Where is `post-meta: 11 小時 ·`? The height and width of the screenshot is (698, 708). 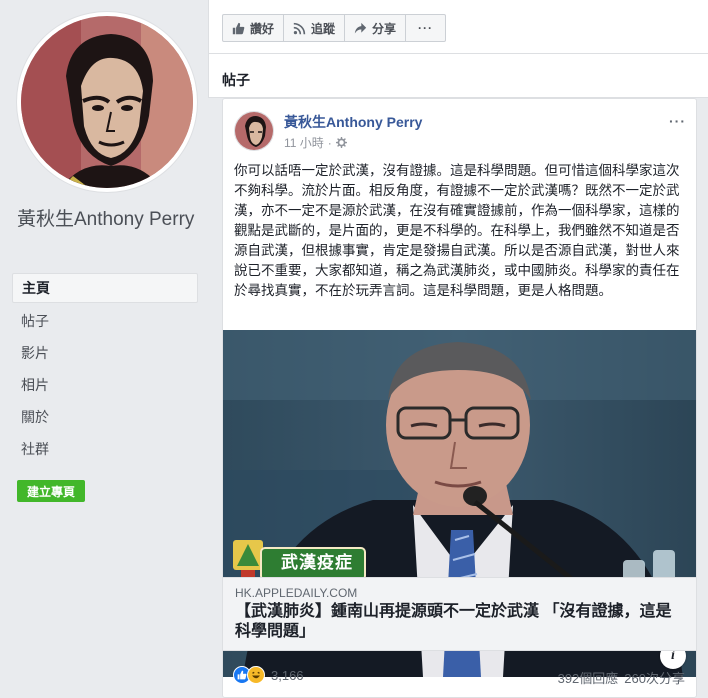 post-meta: 11 小時 · is located at coordinates (315, 142).